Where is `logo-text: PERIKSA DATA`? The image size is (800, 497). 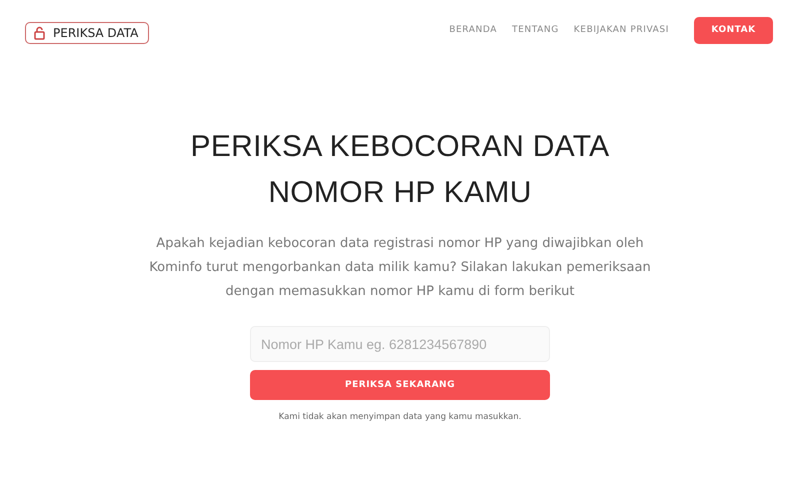 logo-text: PERIKSA DATA is located at coordinates (95, 33).